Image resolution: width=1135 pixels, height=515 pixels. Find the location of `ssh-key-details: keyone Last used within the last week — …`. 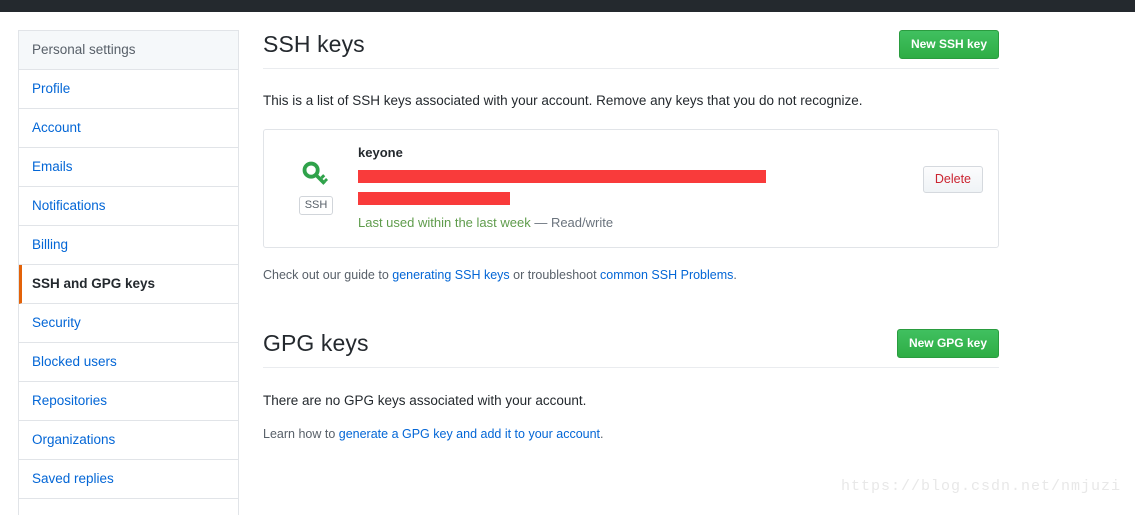

ssh-key-details: keyone Last used within the last week — … is located at coordinates (670, 188).